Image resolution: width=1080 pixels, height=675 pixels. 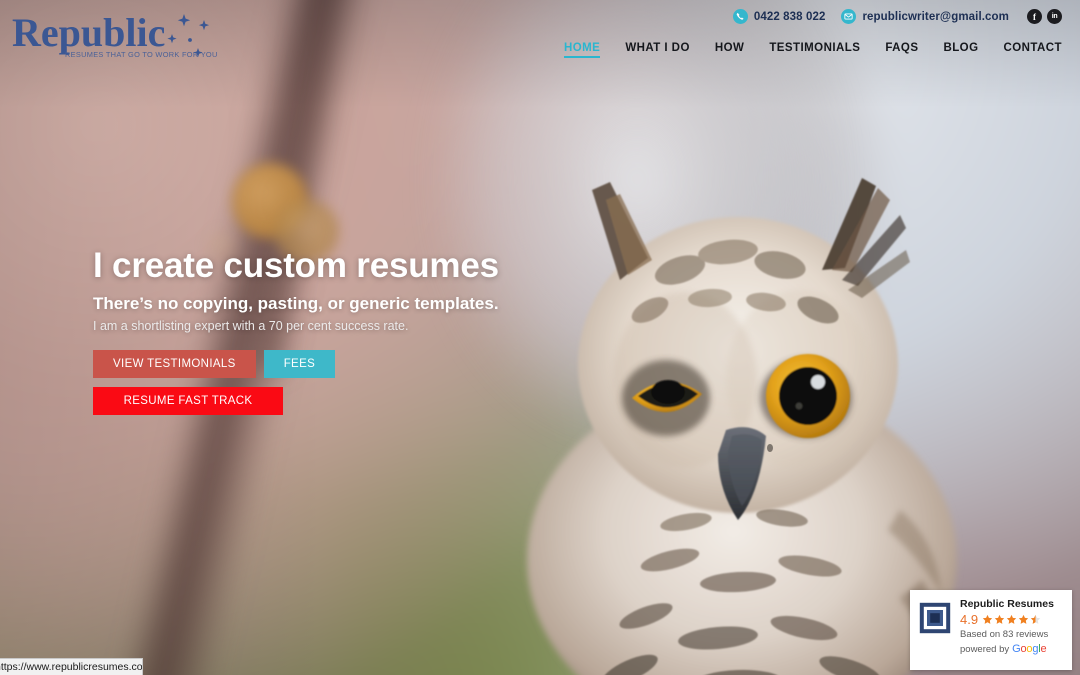 What do you see at coordinates (1054, 16) in the screenshot?
I see `linkedin-icon: in` at bounding box center [1054, 16].